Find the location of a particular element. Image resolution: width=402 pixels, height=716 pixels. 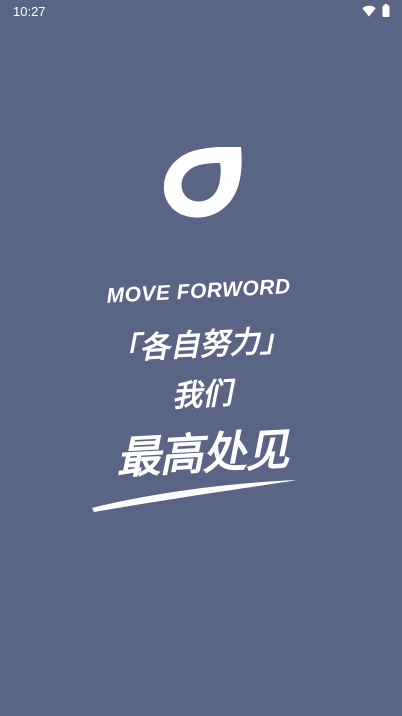

slogan-english: MOVE FORWORD is located at coordinates (199, 291).